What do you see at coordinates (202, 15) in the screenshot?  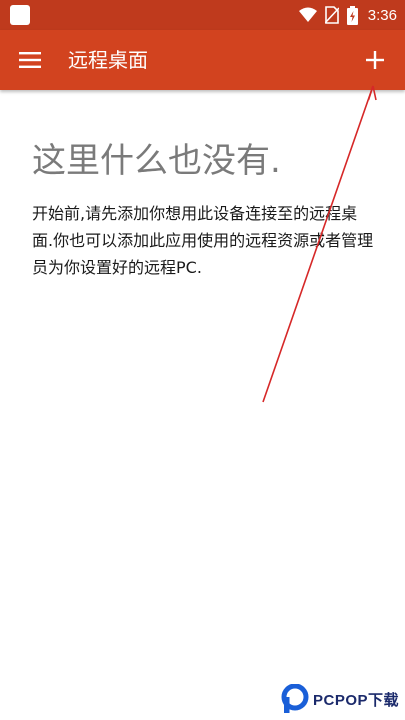 I see `status-bar: 3:36` at bounding box center [202, 15].